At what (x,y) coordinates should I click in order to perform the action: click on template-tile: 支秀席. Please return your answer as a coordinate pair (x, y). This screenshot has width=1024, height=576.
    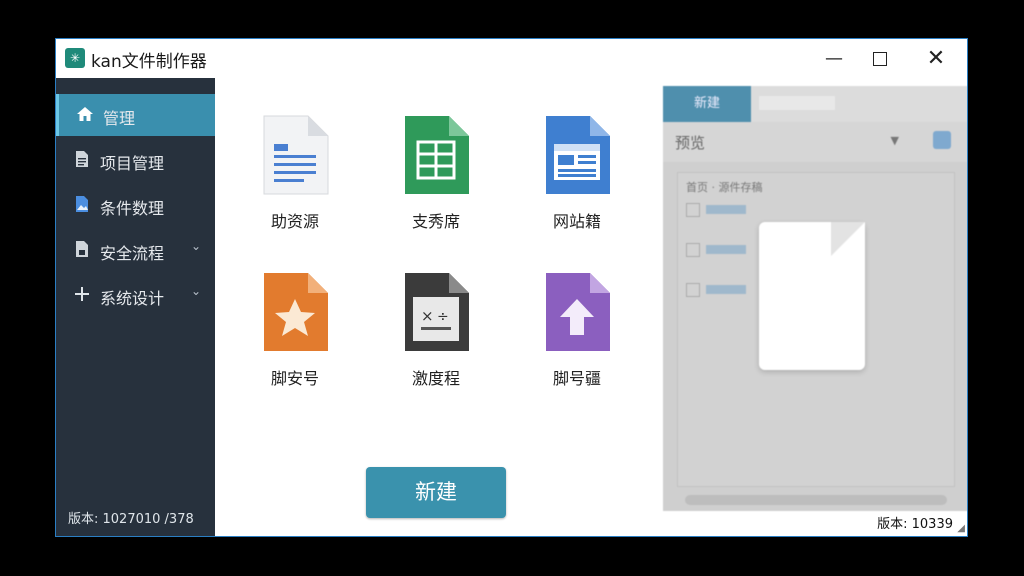
    Looking at the image, I should click on (436, 184).